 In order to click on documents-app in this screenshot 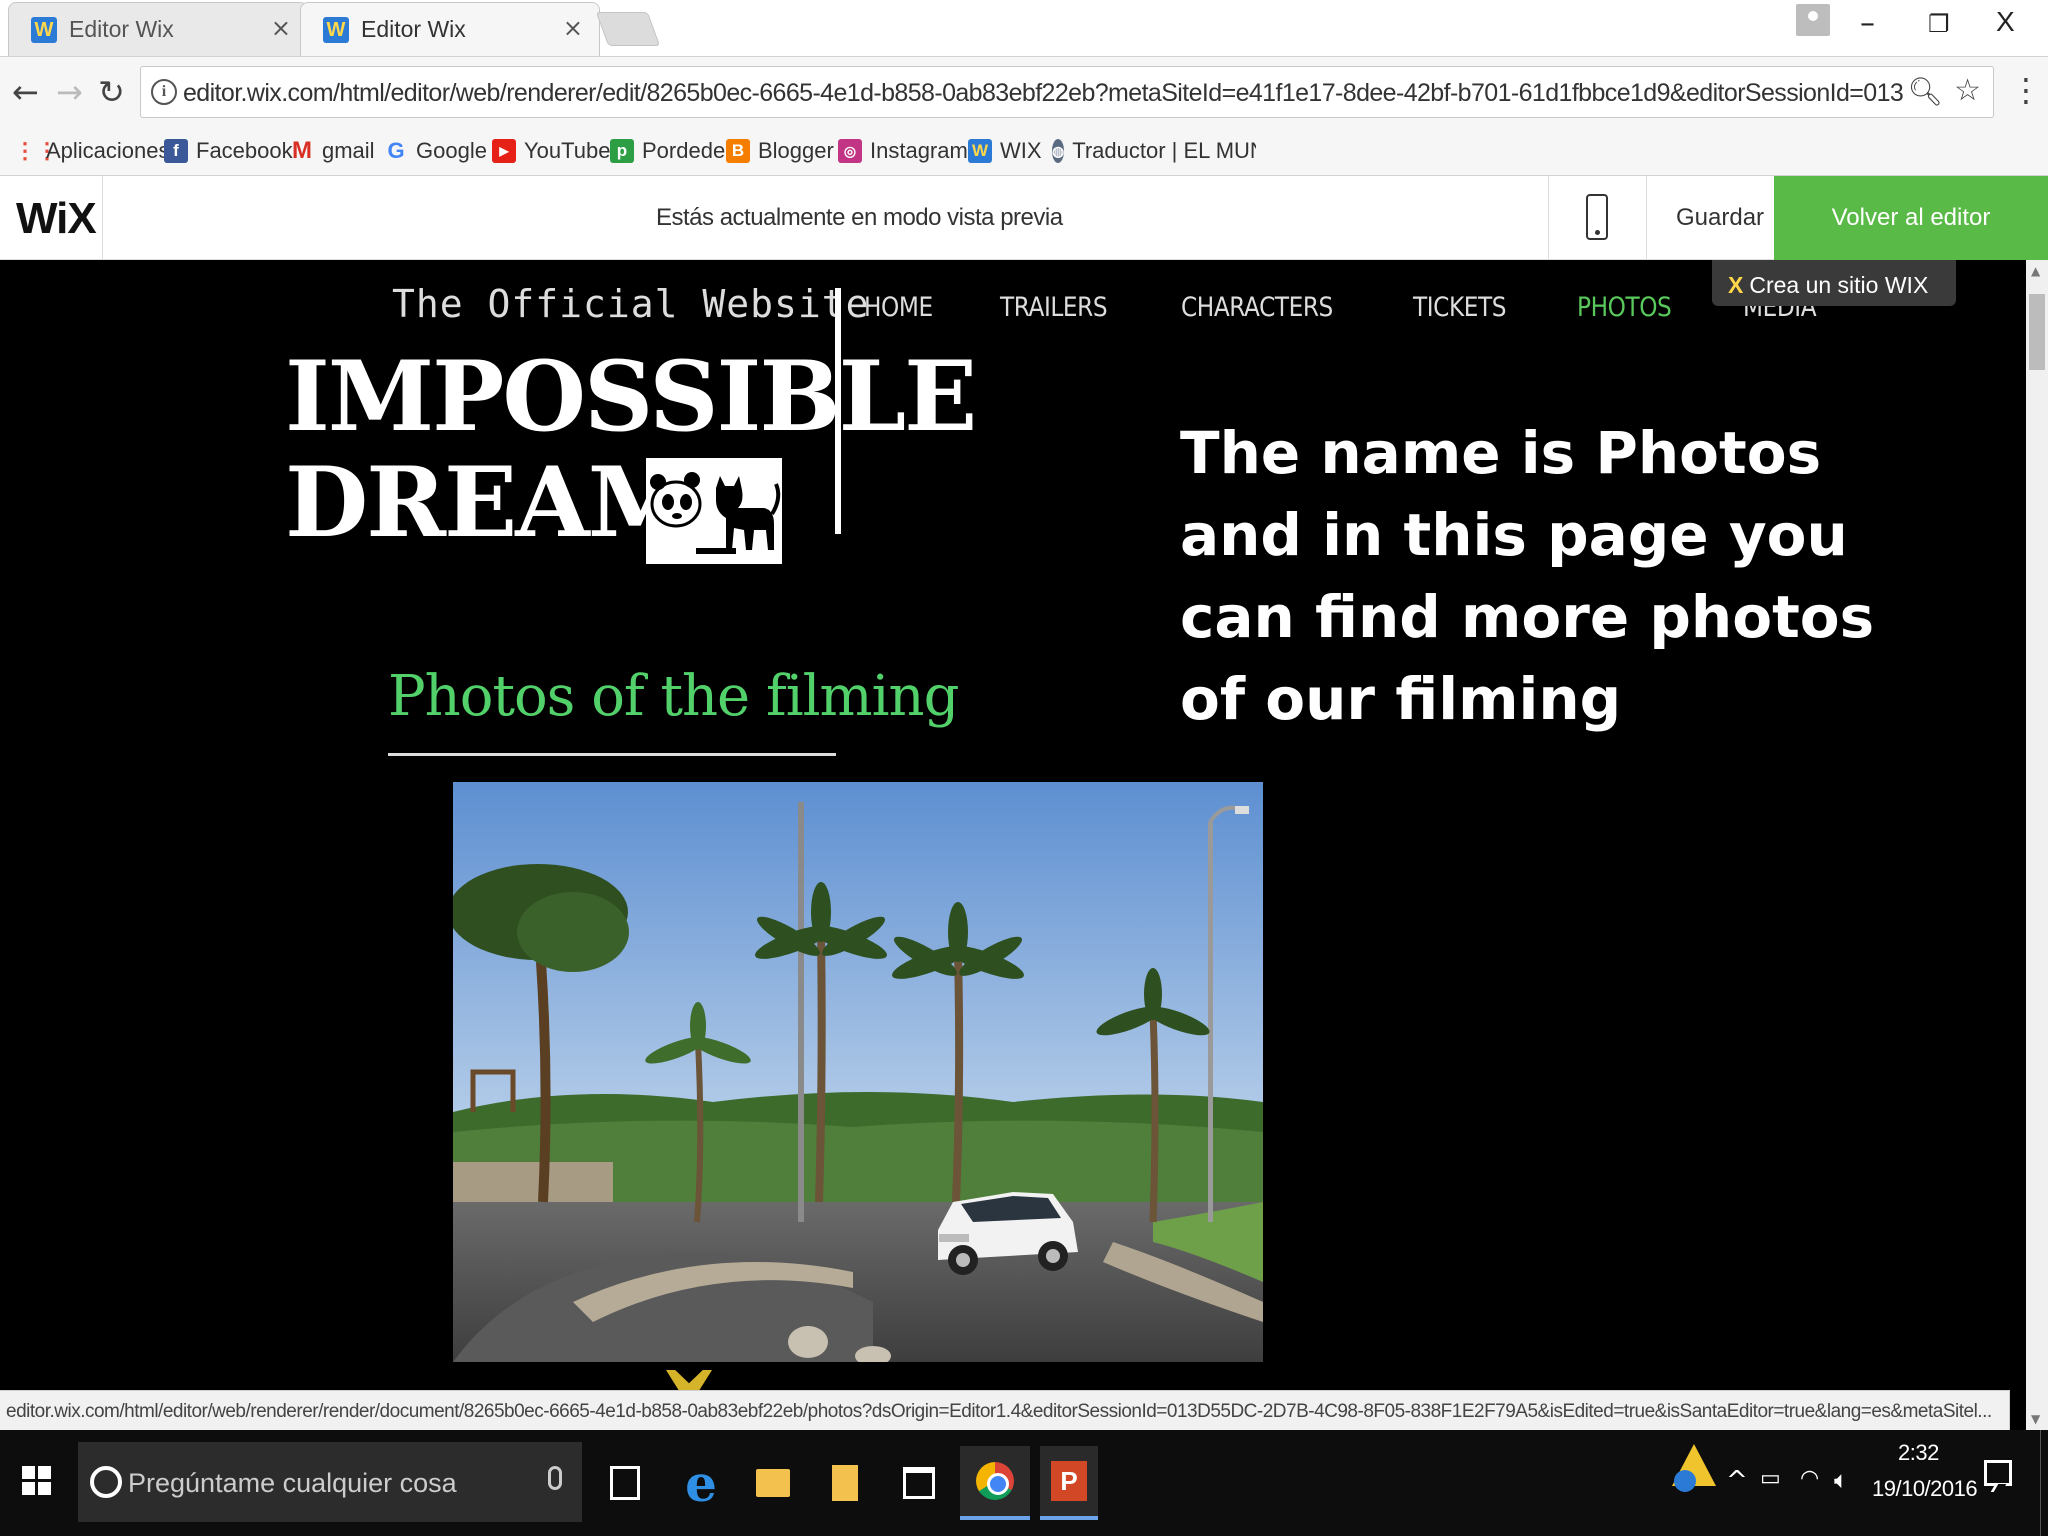, I will do `click(845, 1483)`.